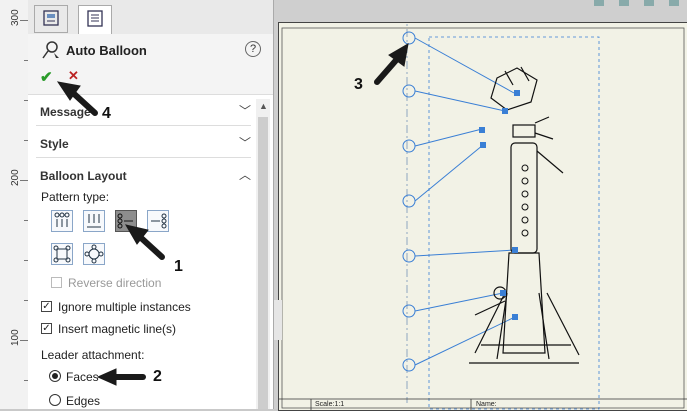 The image size is (687, 411). Describe the element at coordinates (358, 84) in the screenshot. I see `callout-number-3: 3` at that location.